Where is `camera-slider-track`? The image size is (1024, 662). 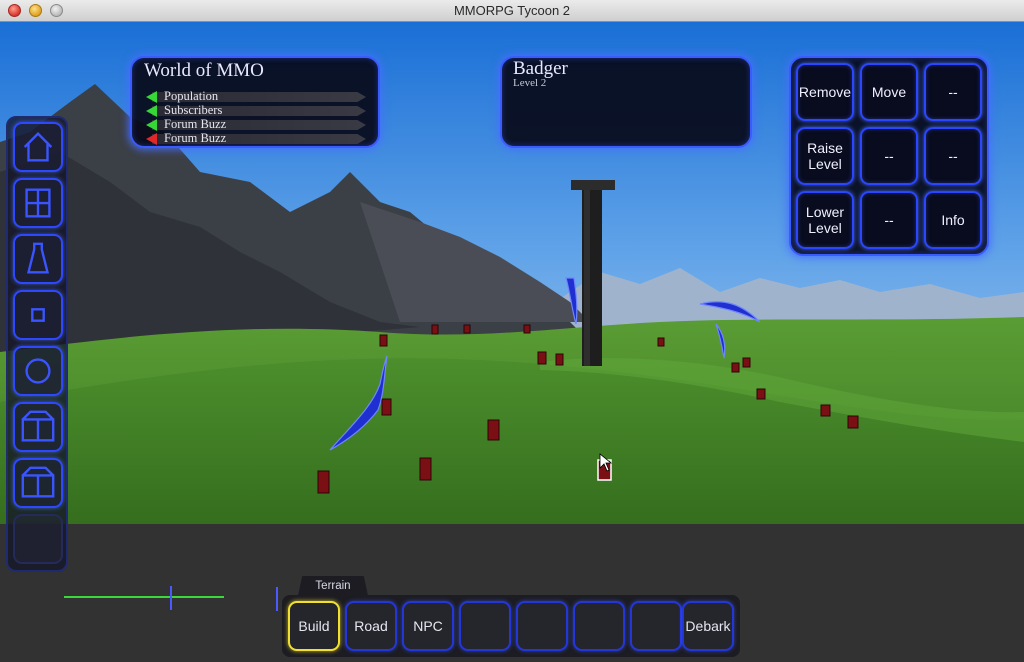 camera-slider-track is located at coordinates (144, 597).